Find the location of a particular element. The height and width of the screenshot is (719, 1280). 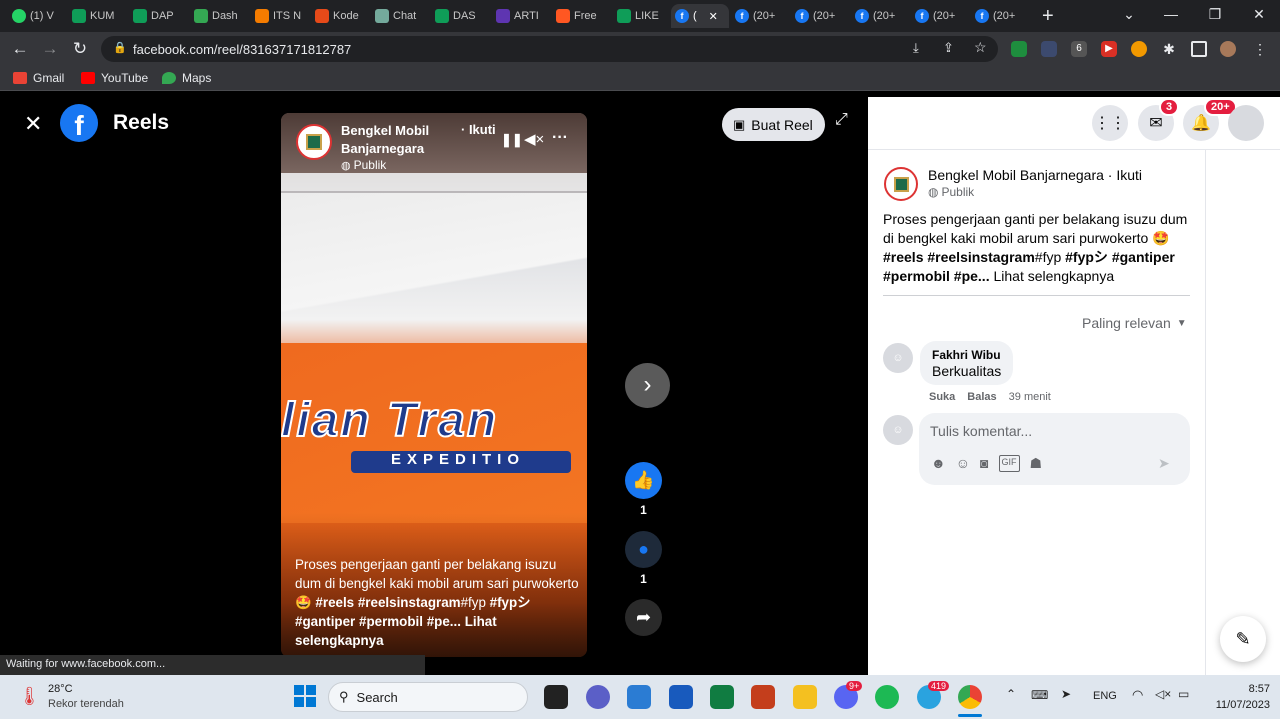

new-message-icon: ✎ is located at coordinates (1243, 639).